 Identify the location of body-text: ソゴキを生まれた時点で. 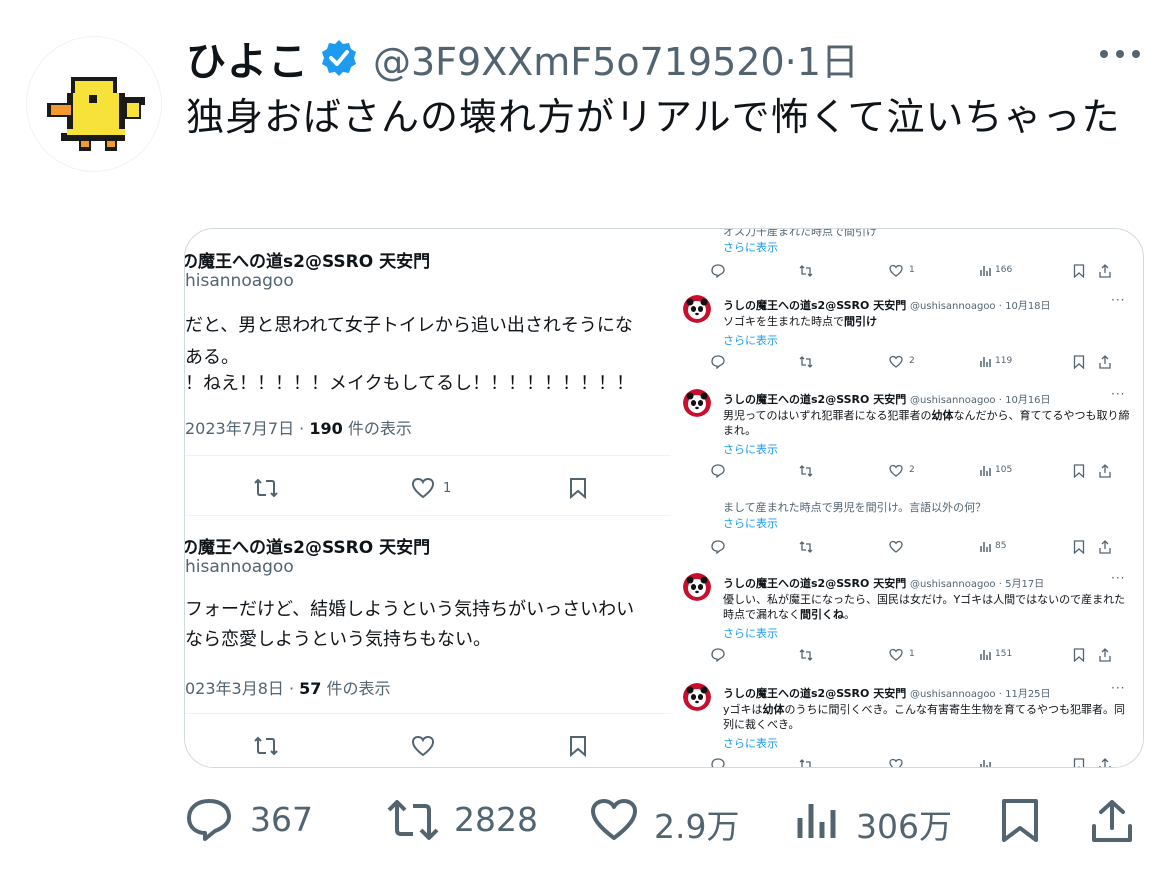
(783, 321).